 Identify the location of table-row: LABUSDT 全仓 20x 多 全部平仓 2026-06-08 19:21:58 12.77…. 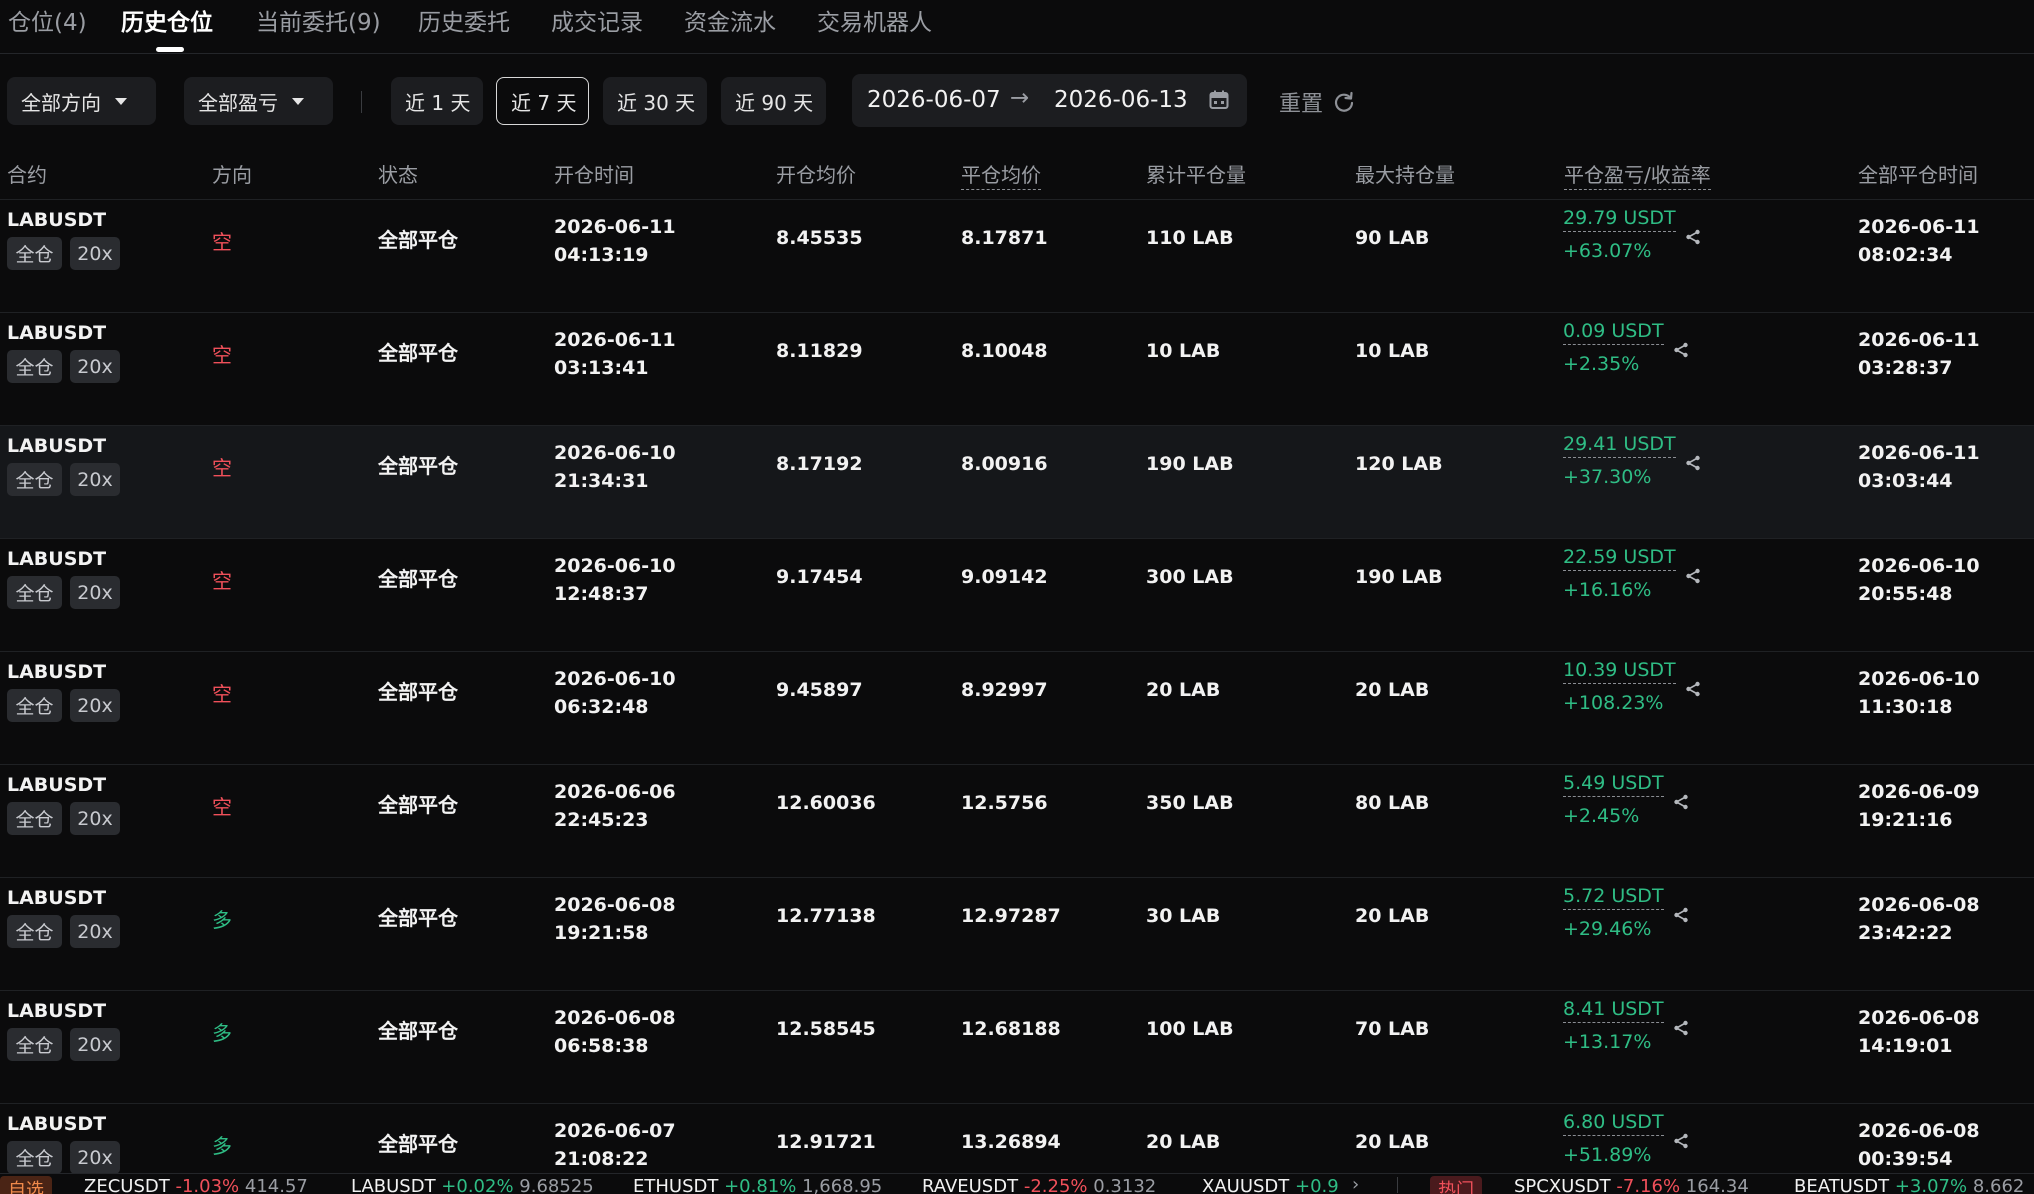
(1017, 934).